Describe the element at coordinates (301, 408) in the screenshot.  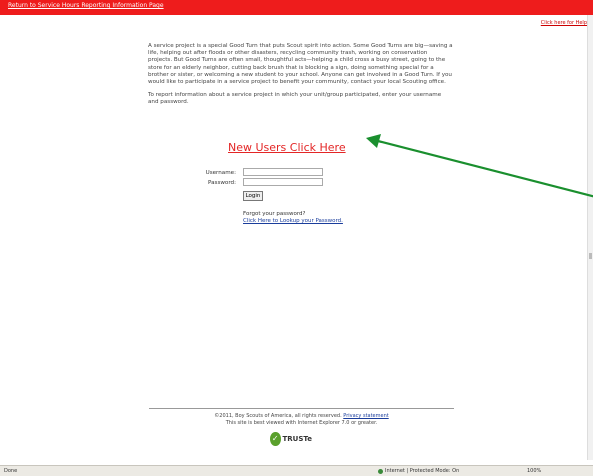
I see `footer-divider` at that location.